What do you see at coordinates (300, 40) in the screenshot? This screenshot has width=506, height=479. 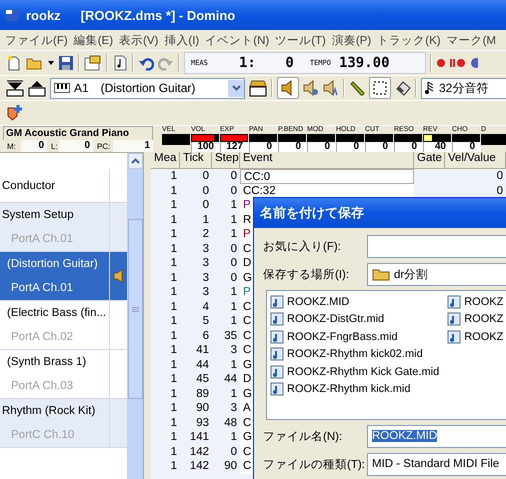 I see `menu-item: ツール(T)` at bounding box center [300, 40].